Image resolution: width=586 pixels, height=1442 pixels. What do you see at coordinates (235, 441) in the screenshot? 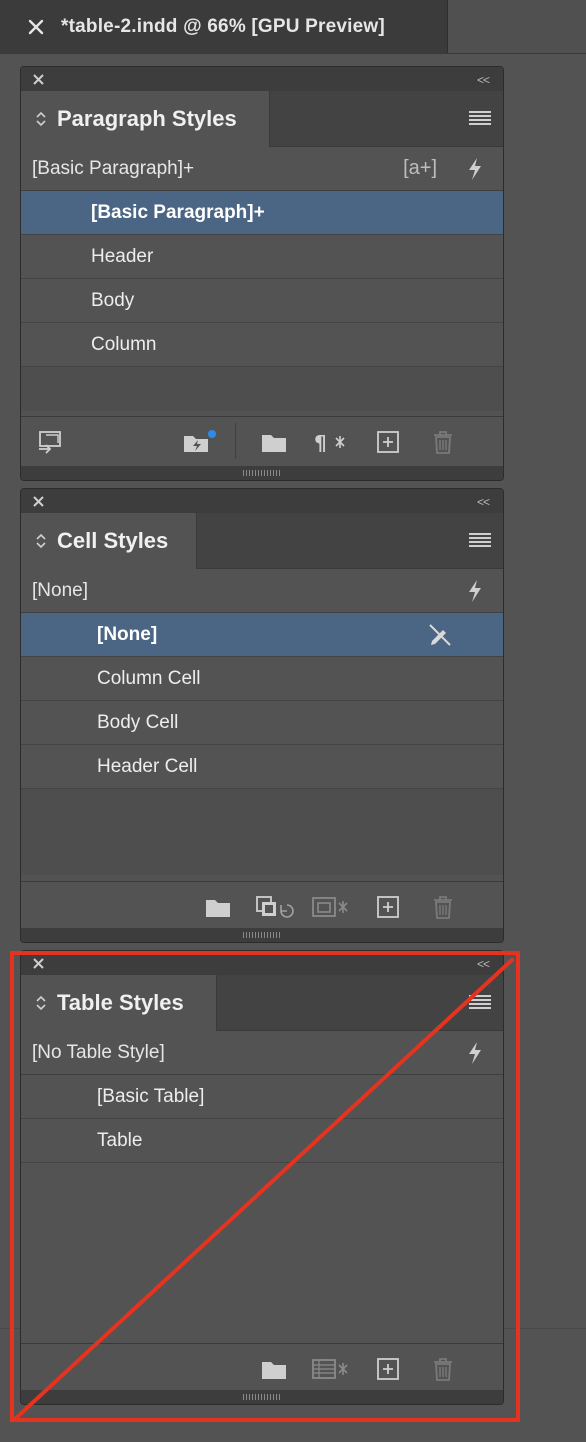
I see `footer-divider` at bounding box center [235, 441].